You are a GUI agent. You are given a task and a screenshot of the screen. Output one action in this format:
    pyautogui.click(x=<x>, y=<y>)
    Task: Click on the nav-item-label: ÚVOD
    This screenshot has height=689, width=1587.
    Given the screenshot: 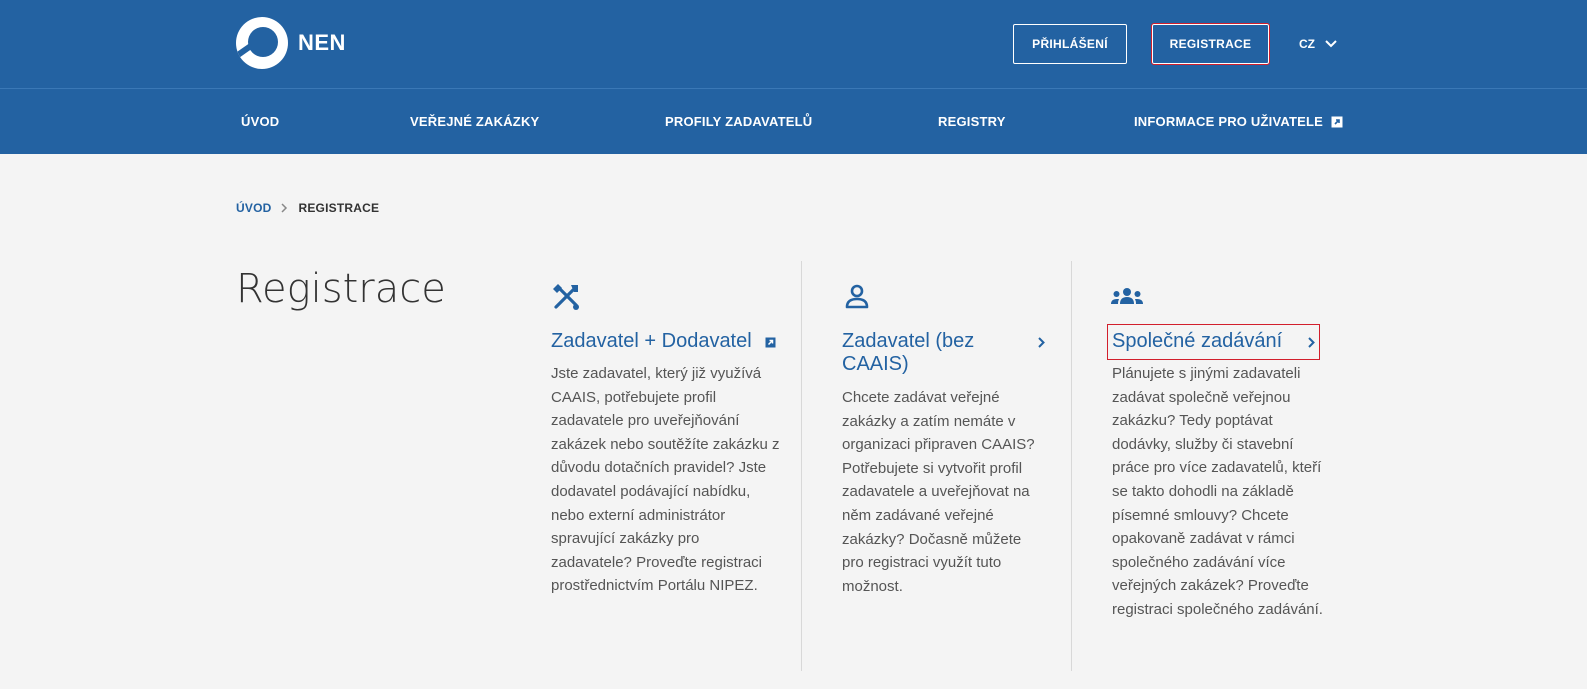 What is the action you would take?
    pyautogui.click(x=260, y=121)
    